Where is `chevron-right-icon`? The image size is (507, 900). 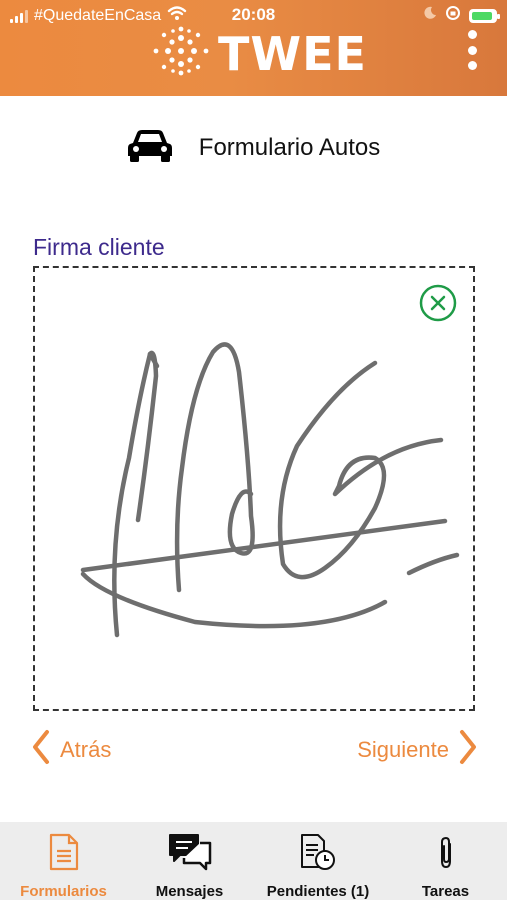 chevron-right-icon is located at coordinates (468, 750).